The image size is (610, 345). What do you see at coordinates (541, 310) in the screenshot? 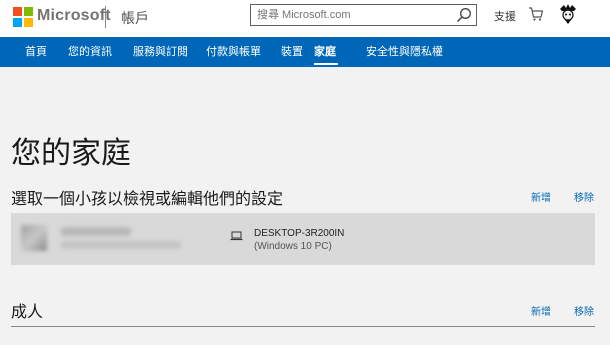
I see `add-adult-link: 新增` at bounding box center [541, 310].